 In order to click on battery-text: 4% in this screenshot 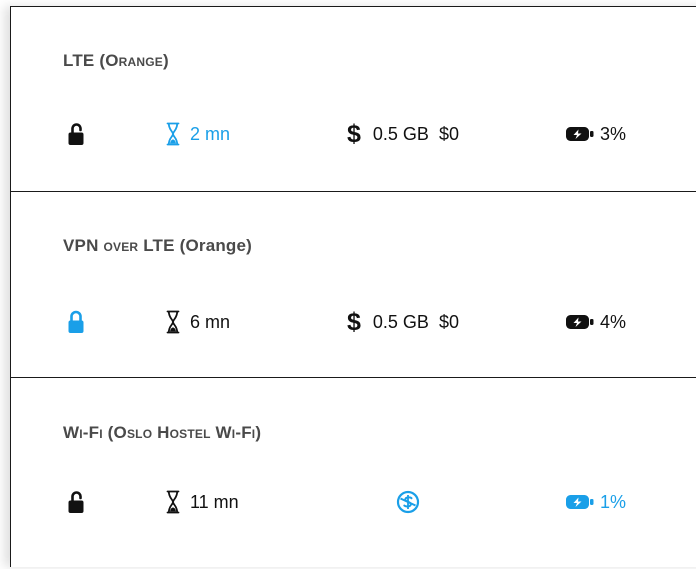, I will do `click(613, 321)`.